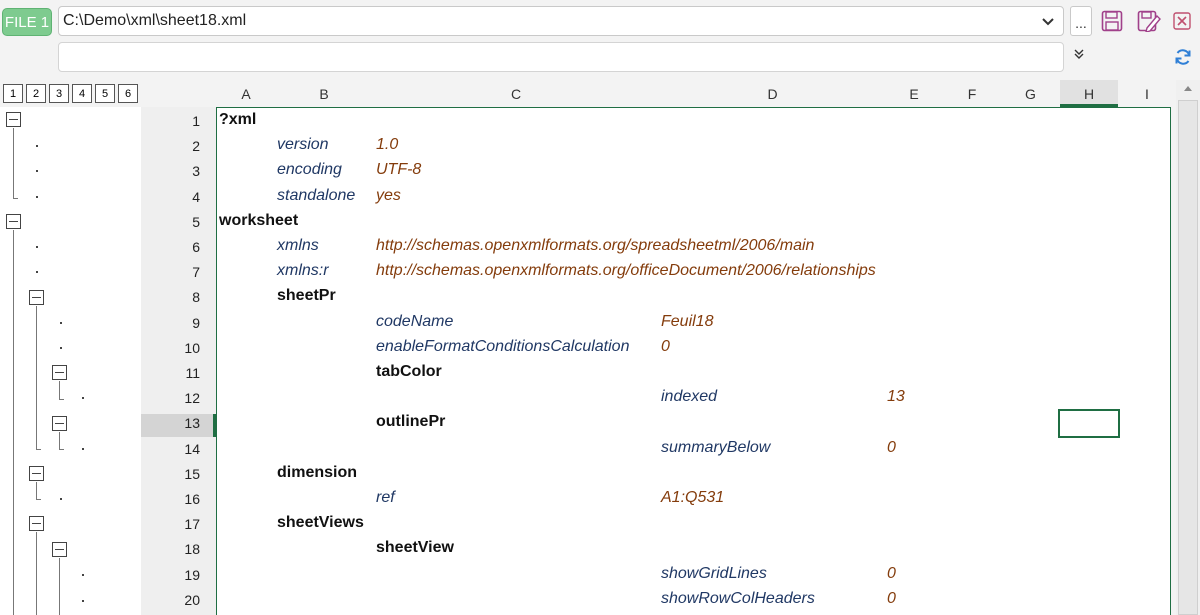 Image resolution: width=1200 pixels, height=615 pixels. What do you see at coordinates (772, 94) in the screenshot?
I see `column-header-d: D` at bounding box center [772, 94].